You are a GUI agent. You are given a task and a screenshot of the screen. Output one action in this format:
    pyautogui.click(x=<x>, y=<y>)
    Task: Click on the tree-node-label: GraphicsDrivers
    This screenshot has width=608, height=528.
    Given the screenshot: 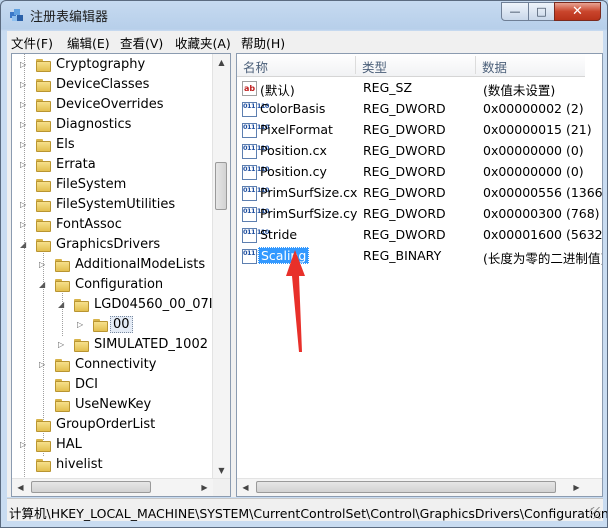 What is the action you would take?
    pyautogui.click(x=108, y=244)
    